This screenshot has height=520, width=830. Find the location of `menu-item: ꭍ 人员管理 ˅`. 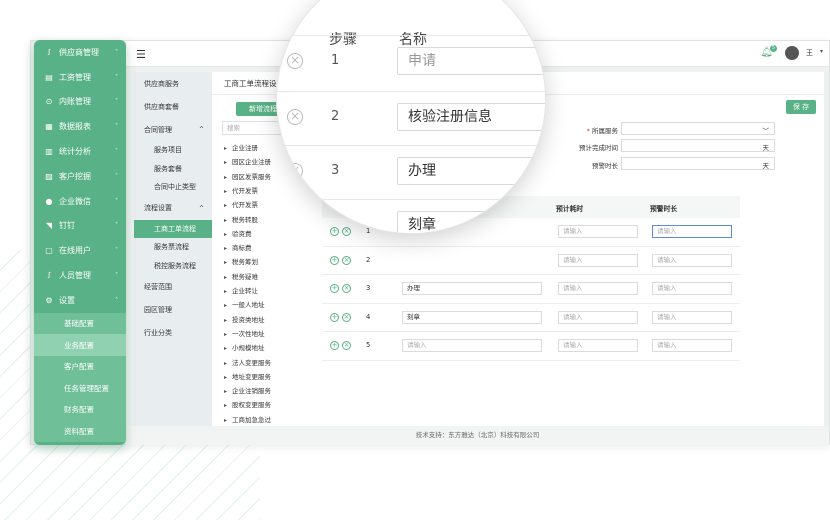

menu-item: ꭍ 人员管理 ˅ is located at coordinates (80, 275).